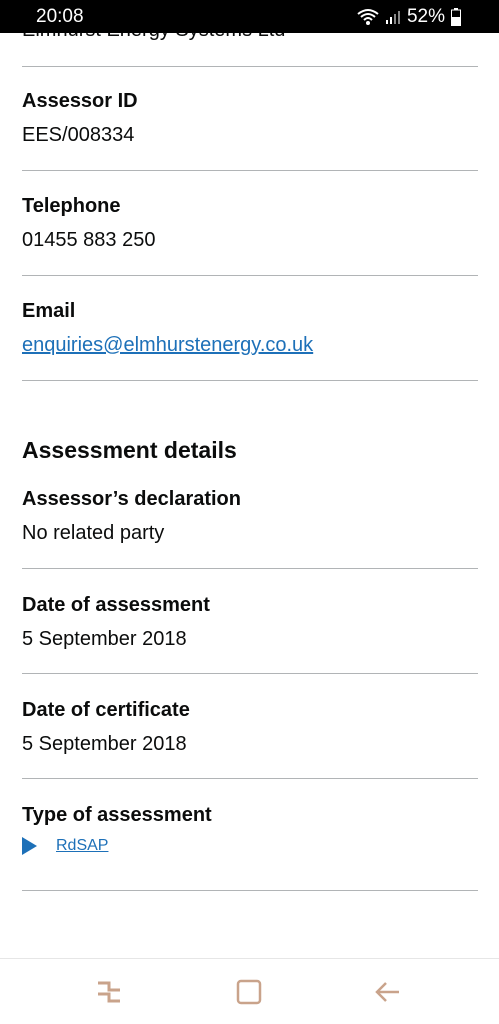 The width and height of the screenshot is (499, 1024). Describe the element at coordinates (153, 37) in the screenshot. I see `assessor-company-name: Elmhurst Energy Systems Ltd` at that location.